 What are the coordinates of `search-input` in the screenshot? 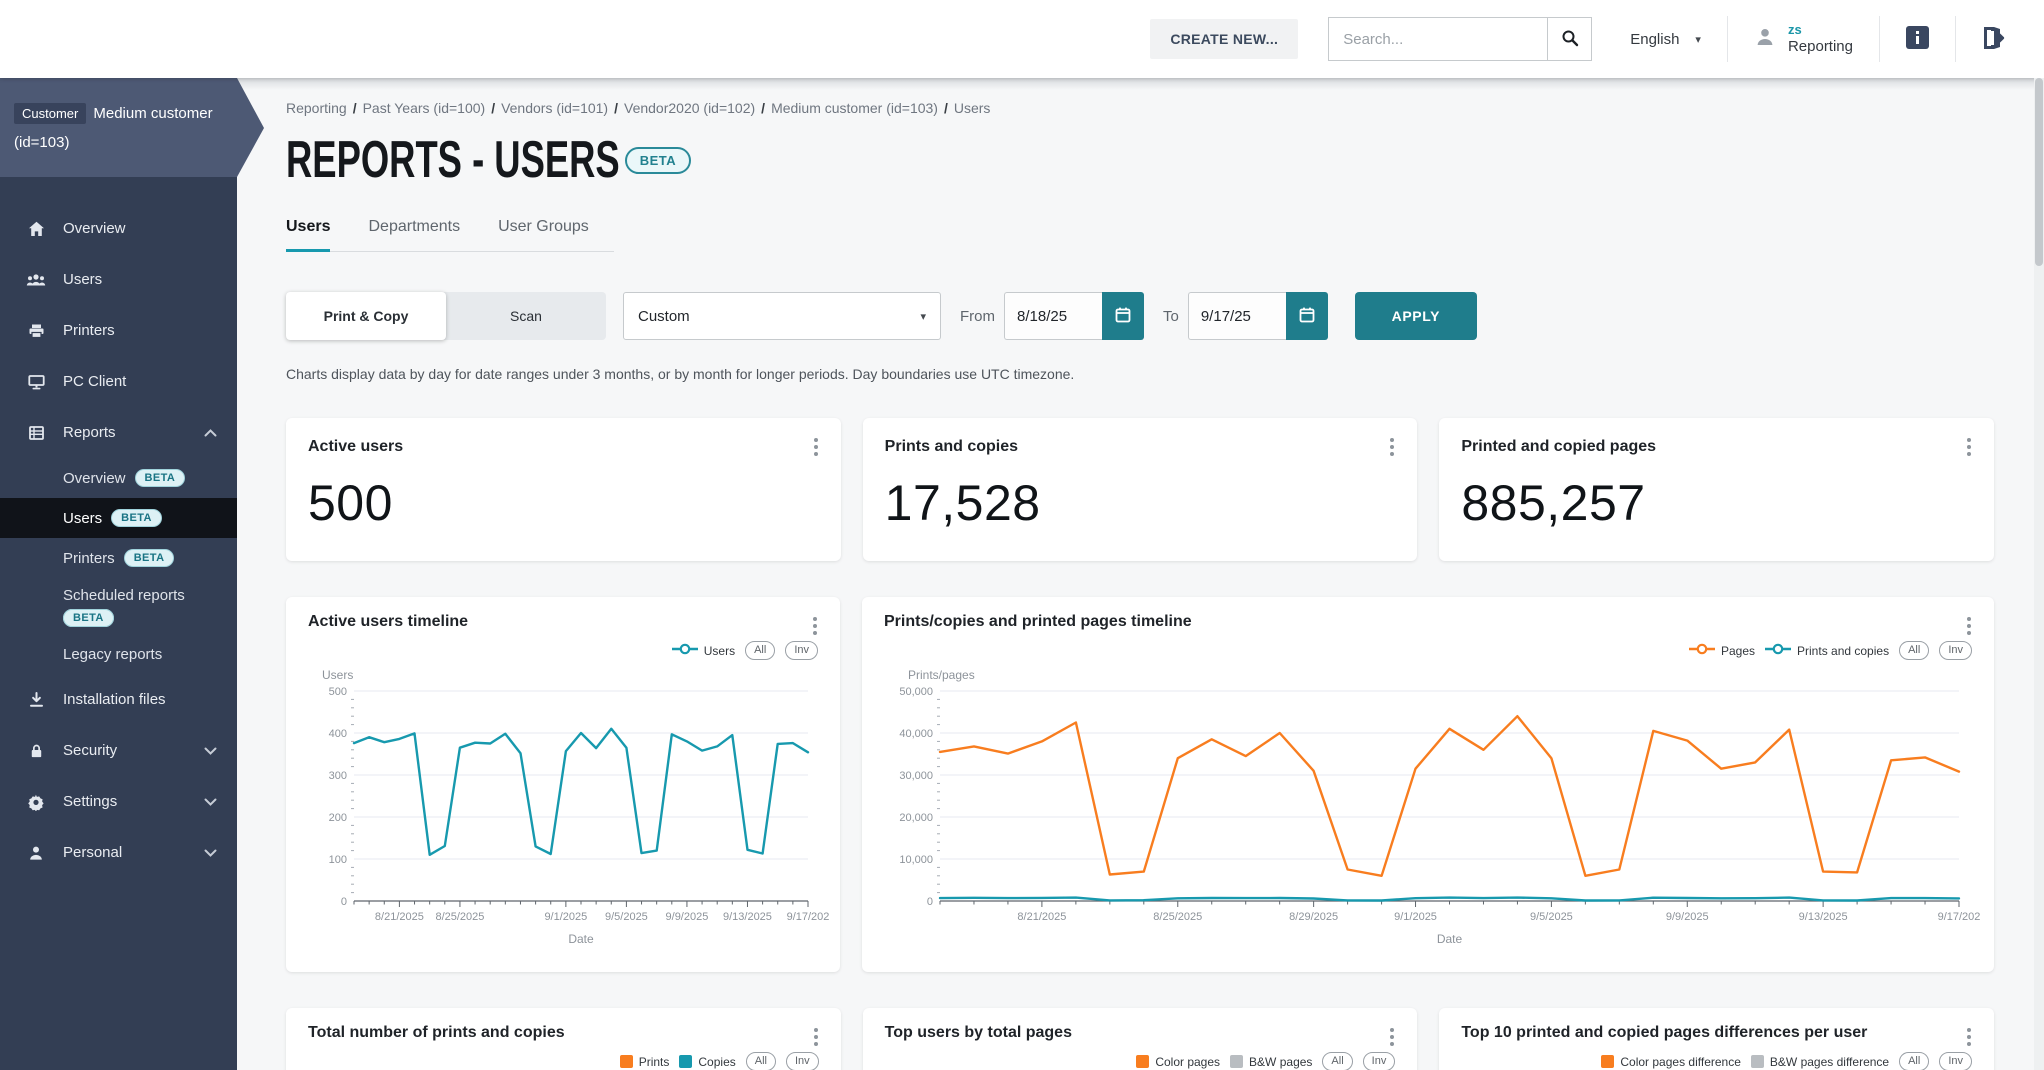 It's located at (1438, 39).